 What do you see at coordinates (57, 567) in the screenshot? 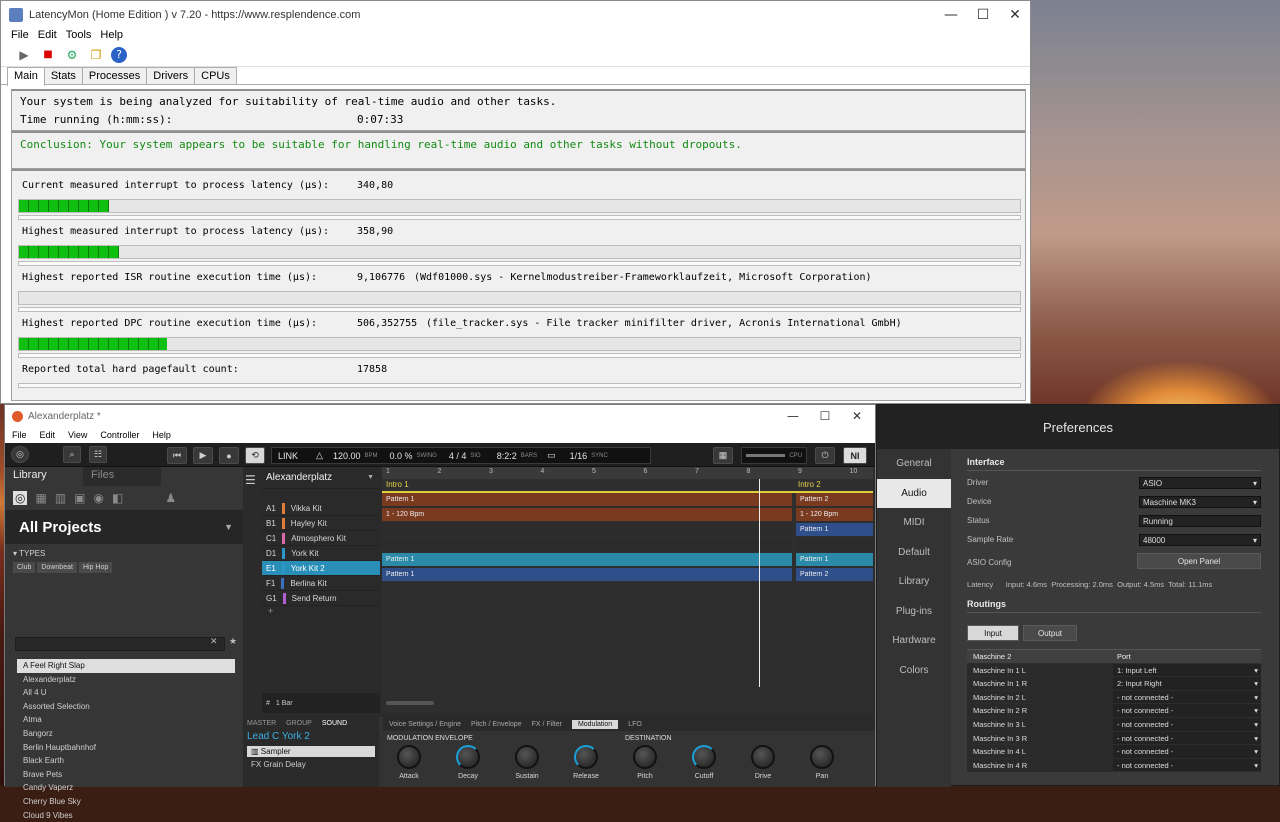
I see `type-chip-downbeat: Downbeat` at bounding box center [57, 567].